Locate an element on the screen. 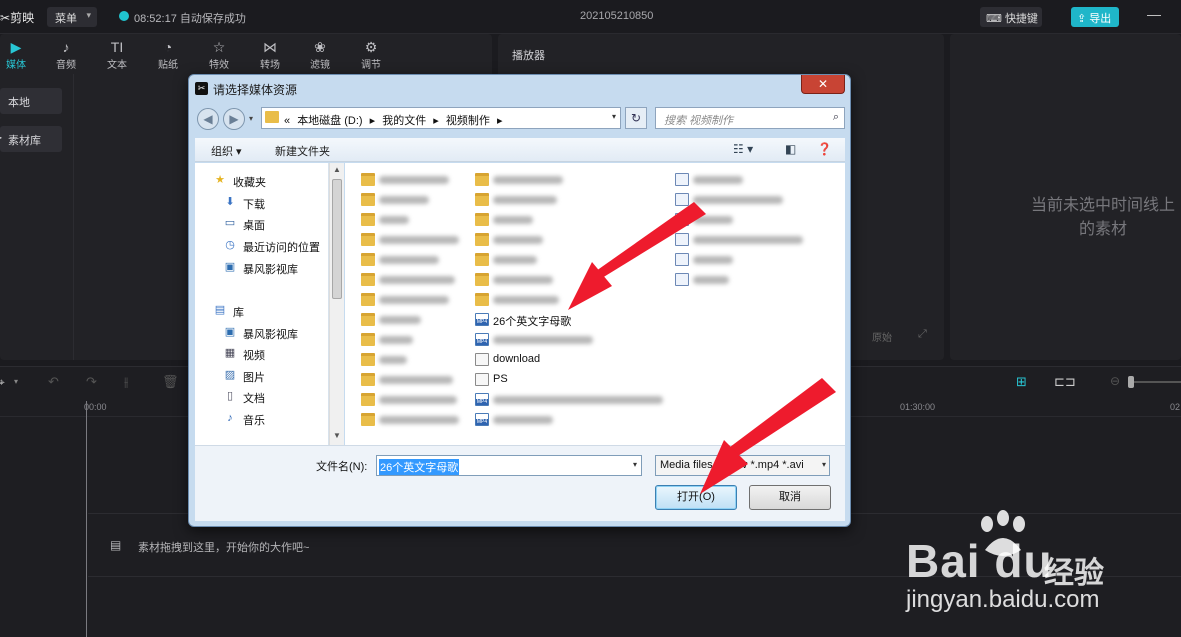 The width and height of the screenshot is (1181, 637). back-button: ◀ is located at coordinates (208, 119).